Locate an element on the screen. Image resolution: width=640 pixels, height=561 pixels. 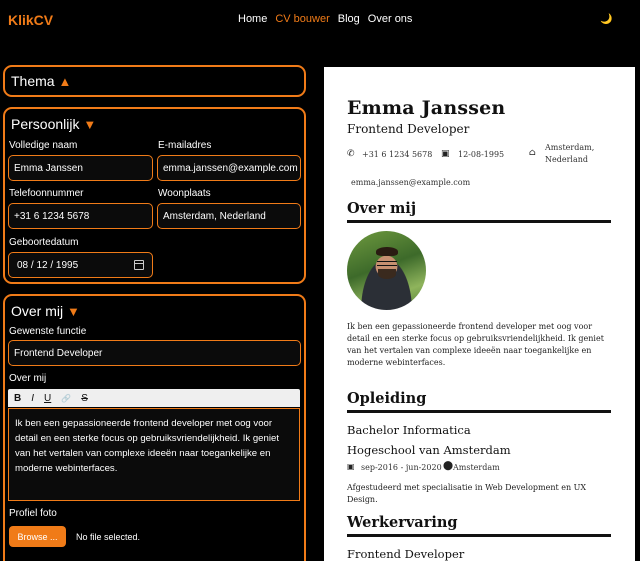
email-label: E-mailadres is located at coordinates (185, 145).